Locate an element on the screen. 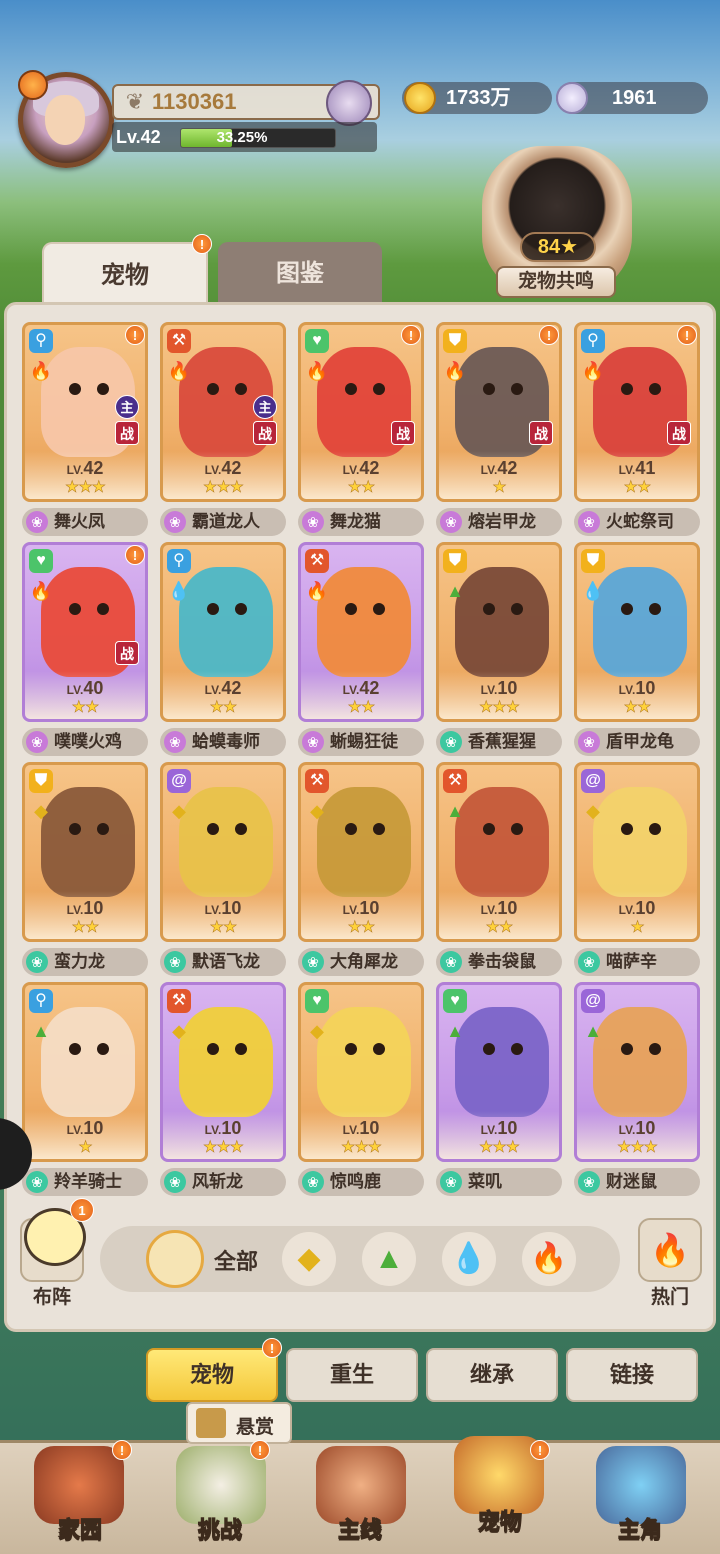 The height and width of the screenshot is (1554, 720). pet-level: LV.41 is located at coordinates (637, 468).